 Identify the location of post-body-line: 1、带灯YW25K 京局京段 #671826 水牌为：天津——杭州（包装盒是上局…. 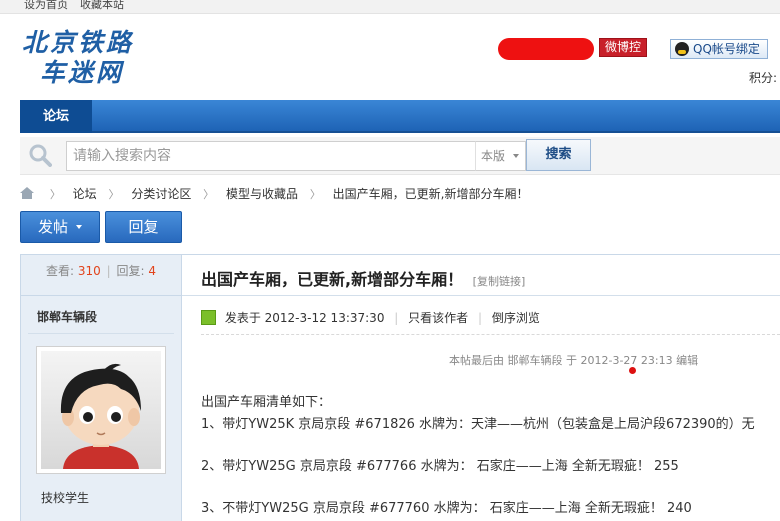
(478, 424).